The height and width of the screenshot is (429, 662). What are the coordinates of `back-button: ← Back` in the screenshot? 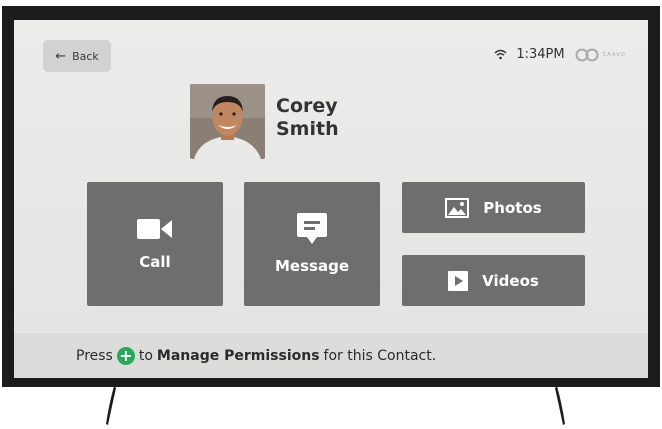 It's located at (77, 56).